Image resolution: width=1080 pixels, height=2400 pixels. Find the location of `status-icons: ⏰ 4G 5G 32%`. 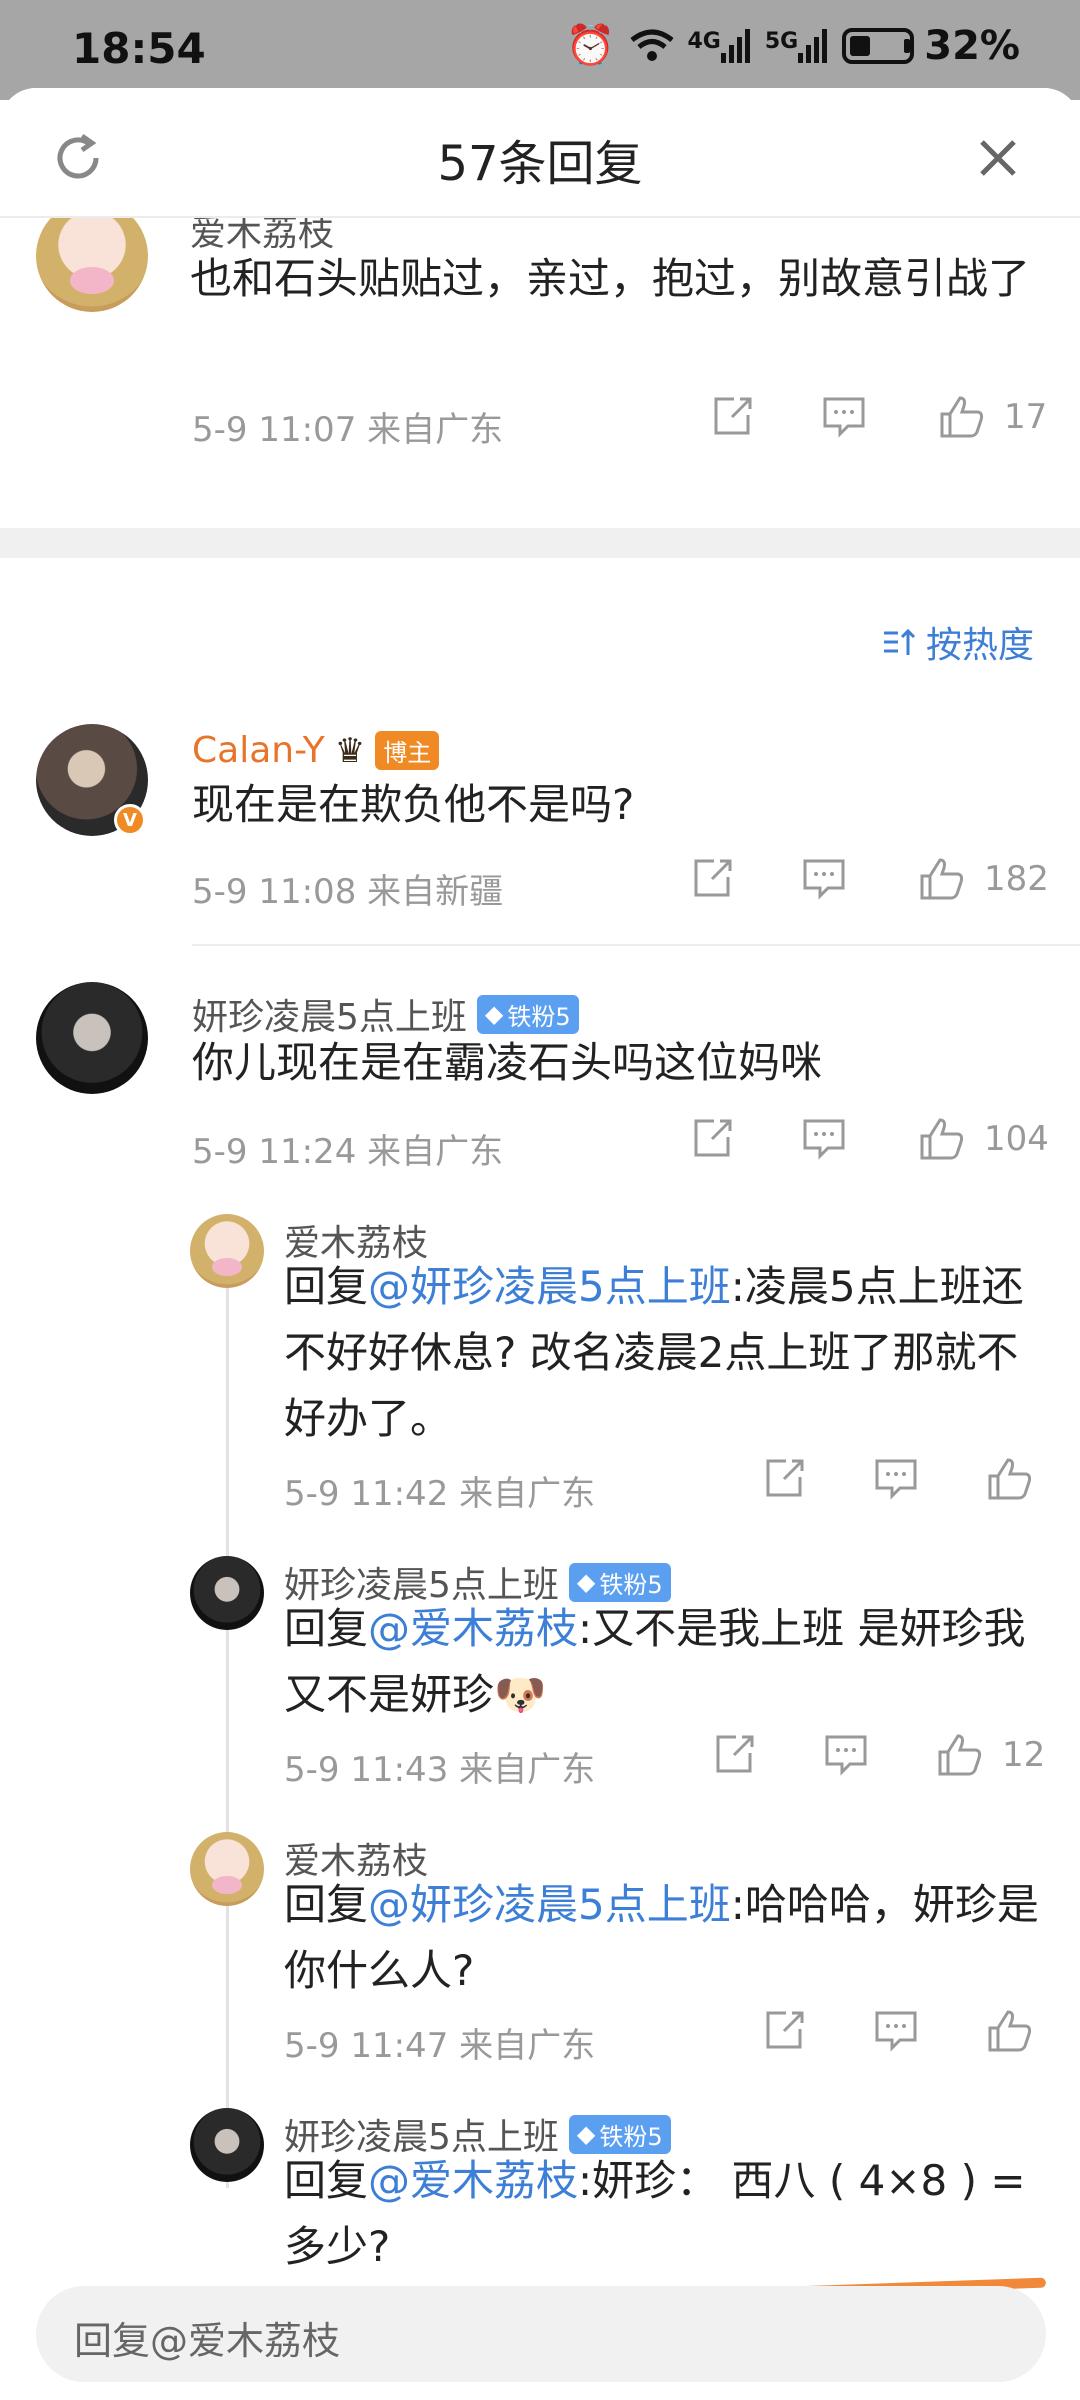

status-icons: ⏰ 4G 5G 32% is located at coordinates (792, 46).